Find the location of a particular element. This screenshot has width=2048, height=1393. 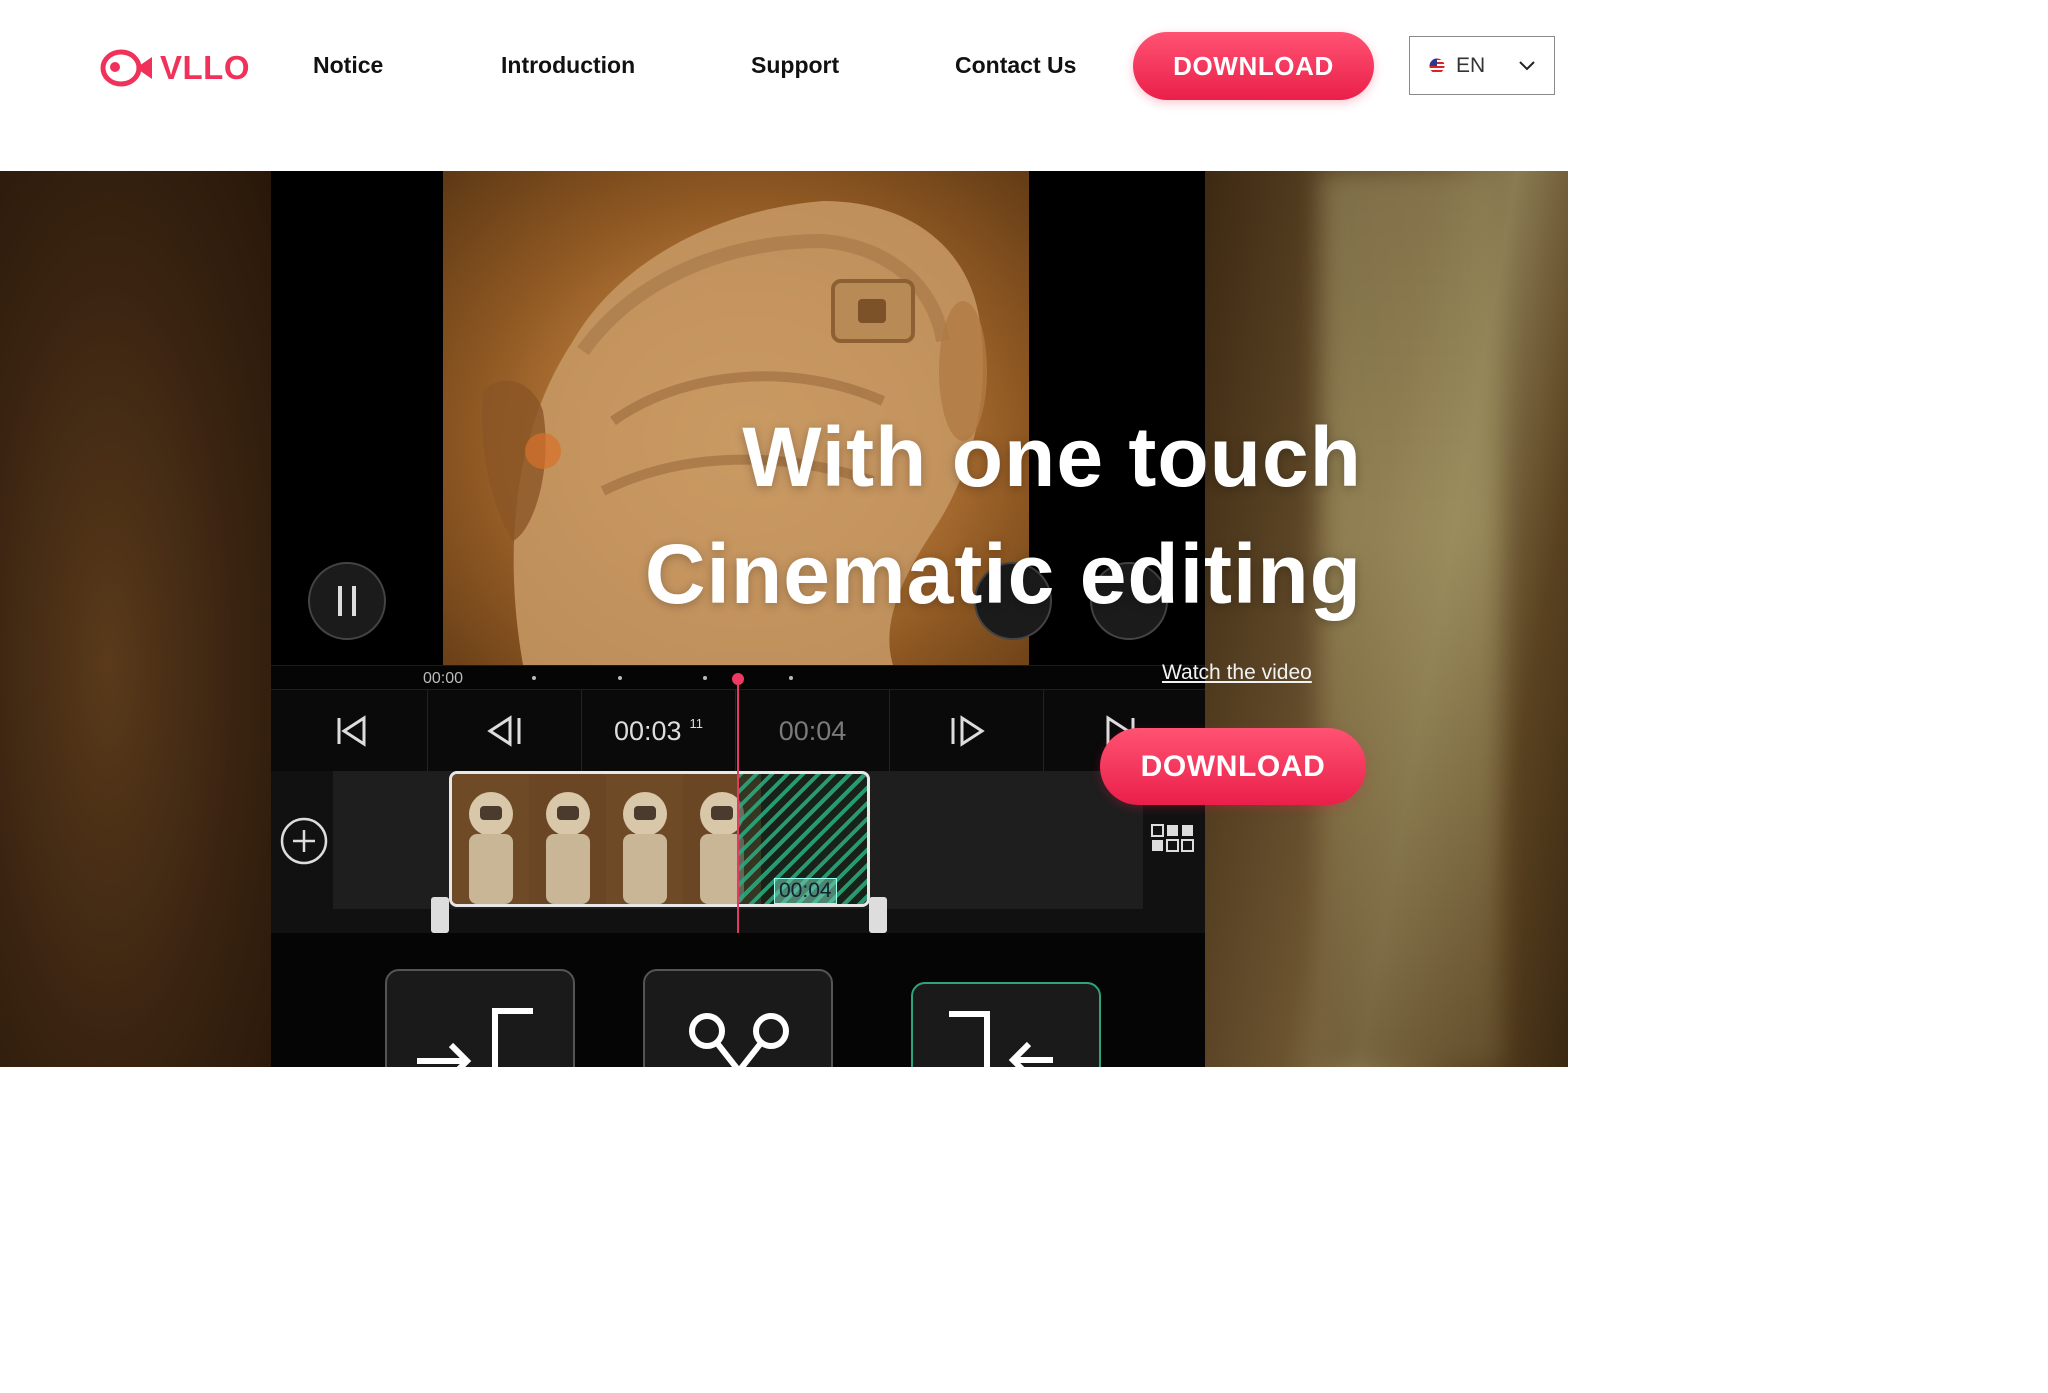

cut-tool-button is located at coordinates (738, 1018).